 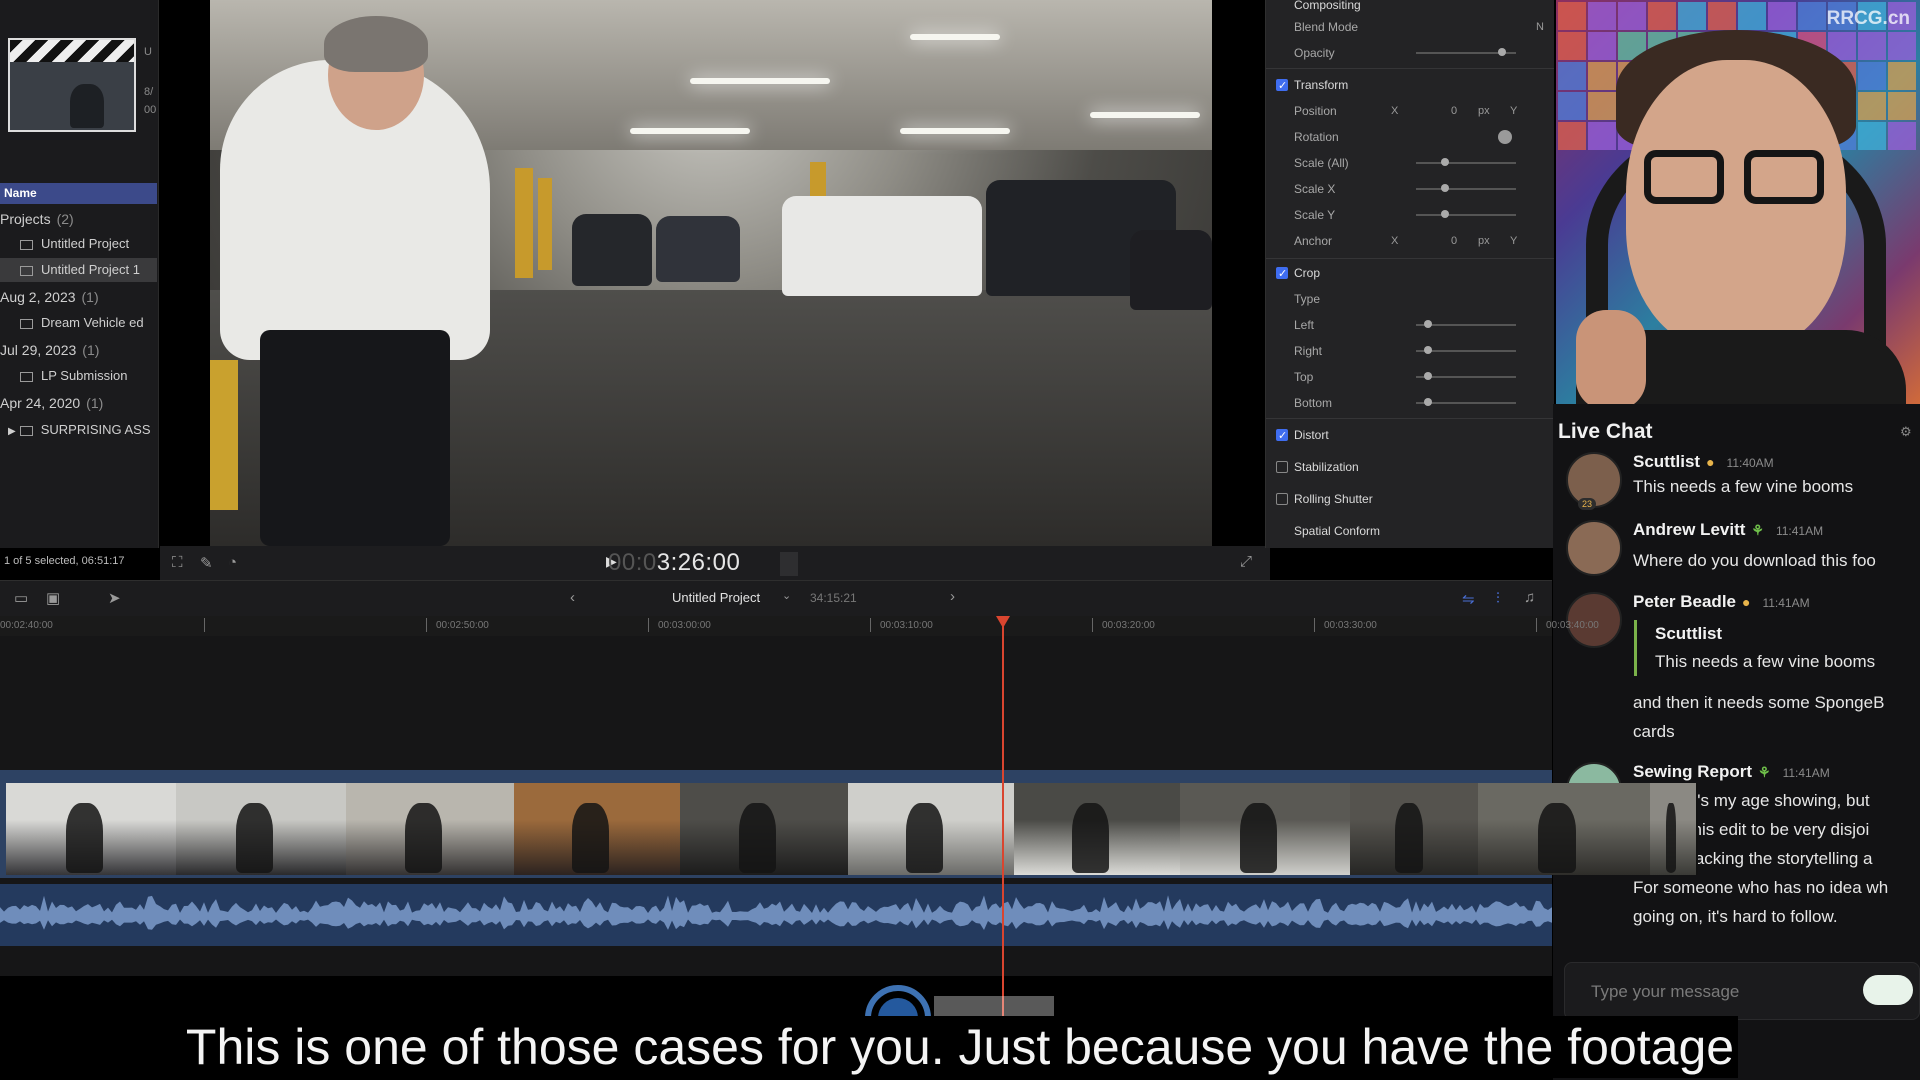 What do you see at coordinates (1689, 529) in the screenshot?
I see `username-text: Andrew Levitt` at bounding box center [1689, 529].